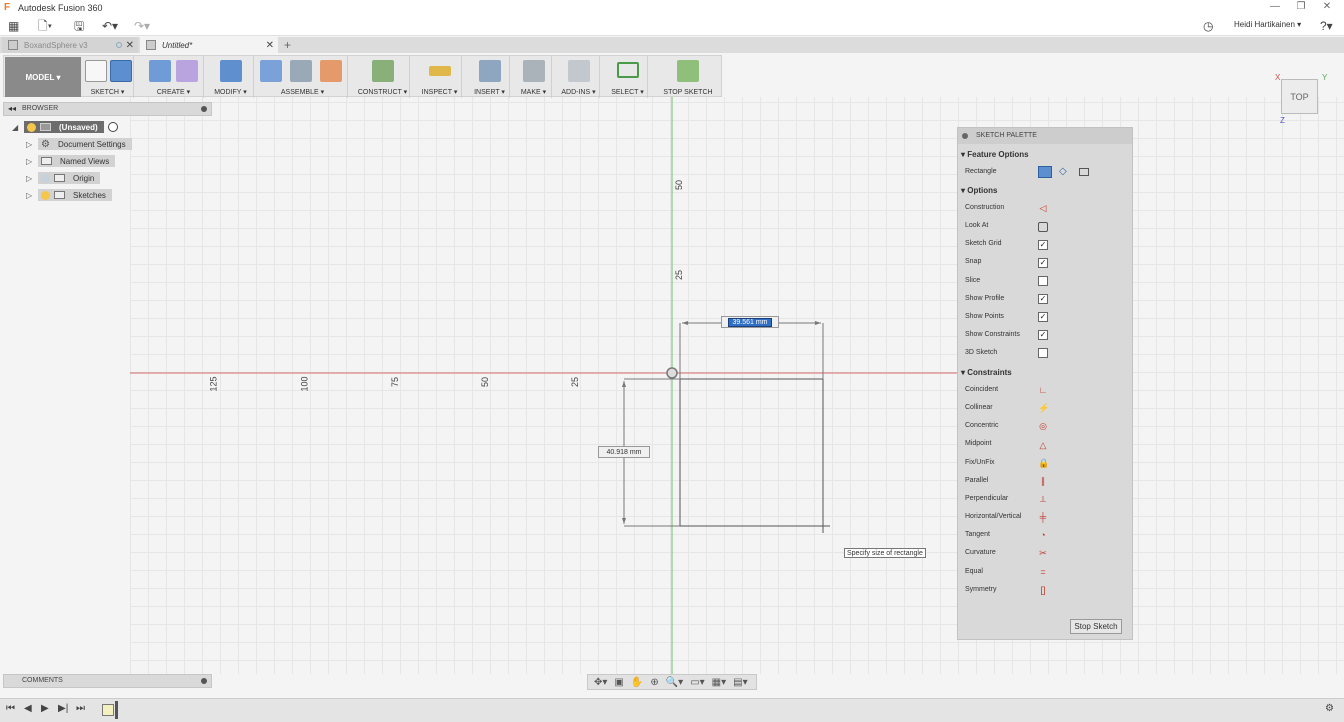 Image resolution: width=1344 pixels, height=722 pixels. What do you see at coordinates (107, 92) in the screenshot?
I see `sketch-menu-label: SKETCH ▾` at bounding box center [107, 92].